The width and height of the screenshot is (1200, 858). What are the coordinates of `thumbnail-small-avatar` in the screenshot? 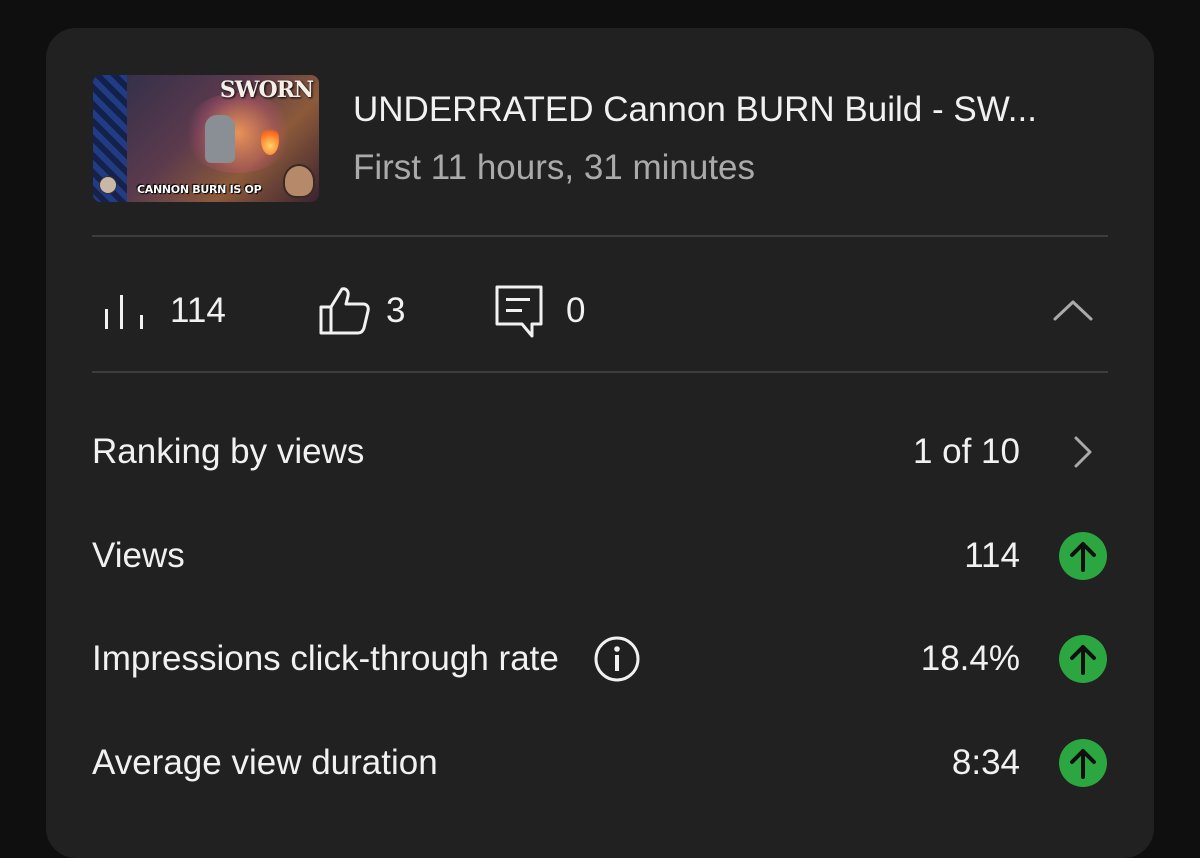 It's located at (108, 185).